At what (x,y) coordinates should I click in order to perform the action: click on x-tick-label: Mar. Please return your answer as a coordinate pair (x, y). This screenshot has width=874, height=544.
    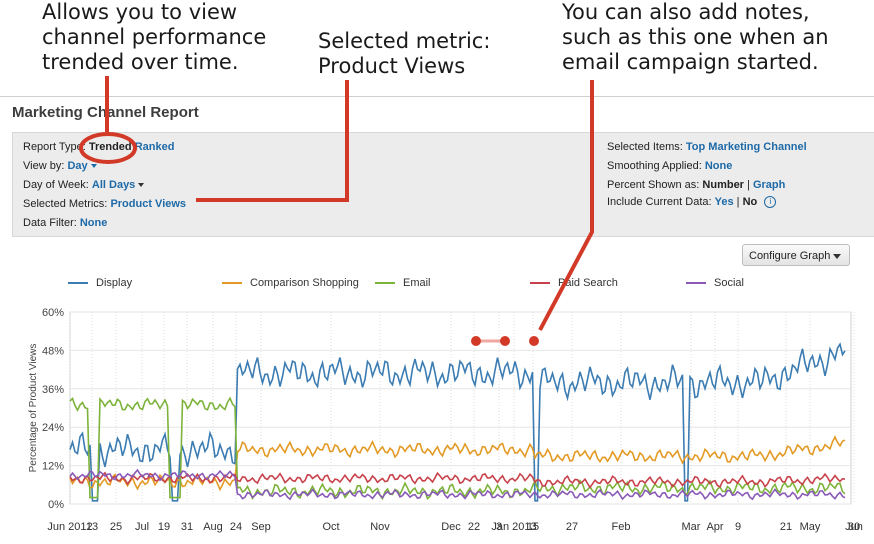
    Looking at the image, I should click on (691, 527).